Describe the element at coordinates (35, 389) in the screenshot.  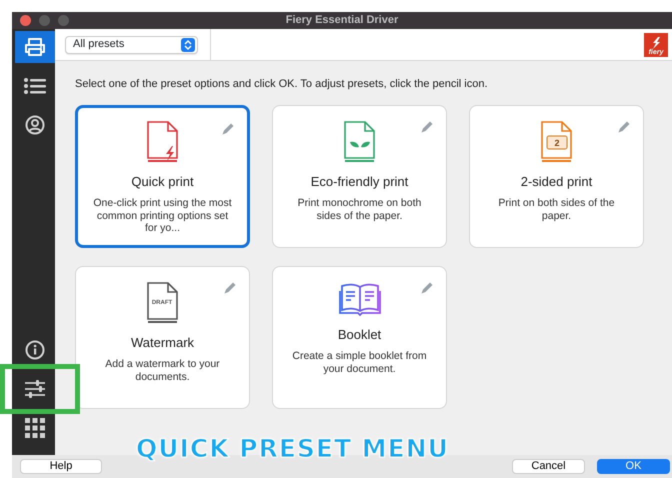
I see `sliders-icon` at that location.